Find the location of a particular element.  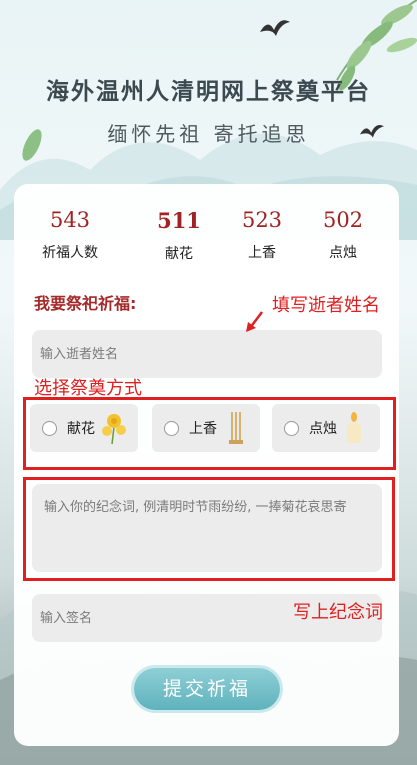

page-title: 海外温州人清明网上祭奠平台 is located at coordinates (208, 92).